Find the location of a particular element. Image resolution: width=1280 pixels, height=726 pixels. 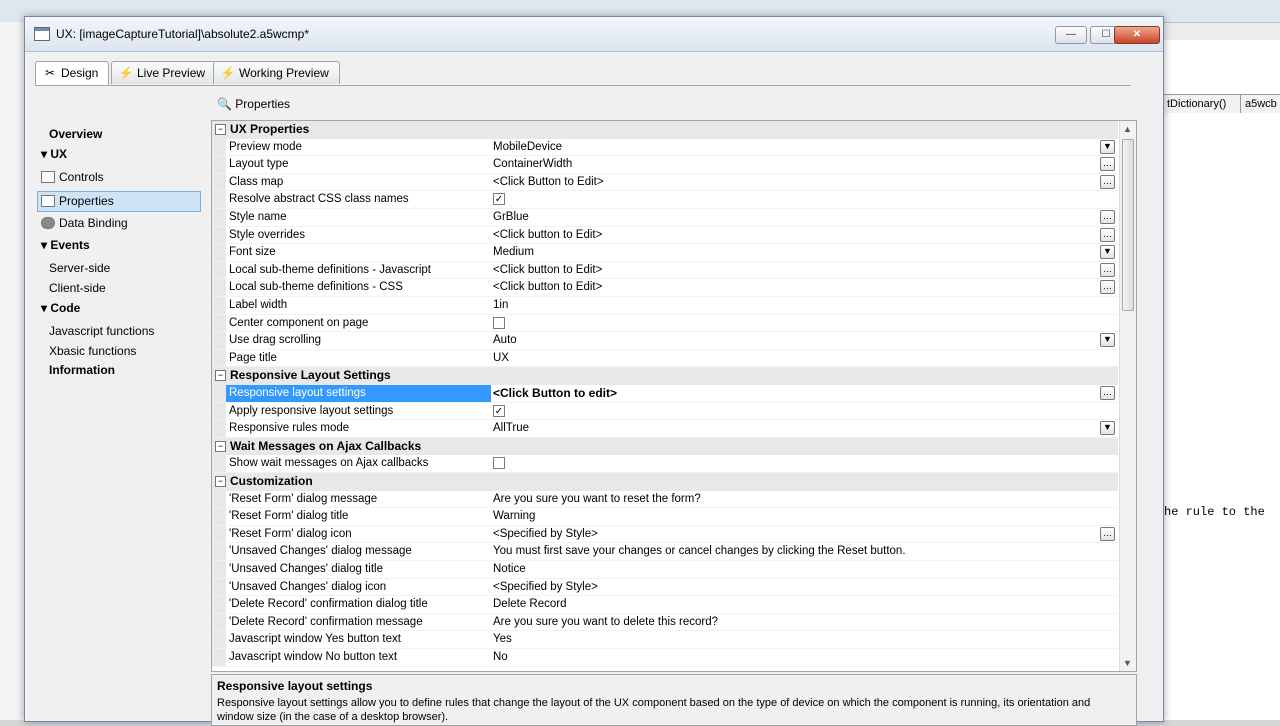

property-name: 'Unsaved Changes' dialog message is located at coordinates (320, 551).